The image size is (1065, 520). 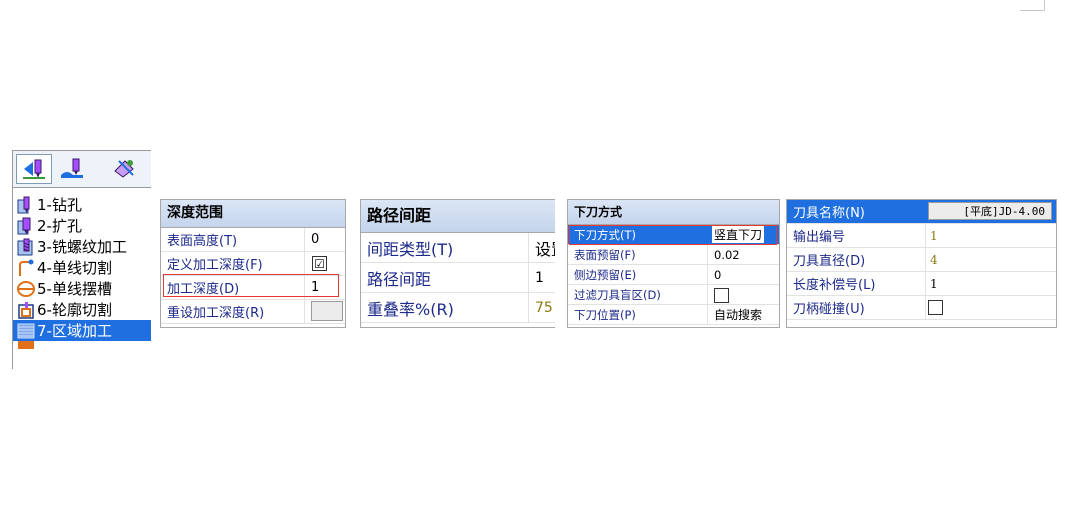 I want to click on side-allowance-value: 0, so click(x=717, y=275).